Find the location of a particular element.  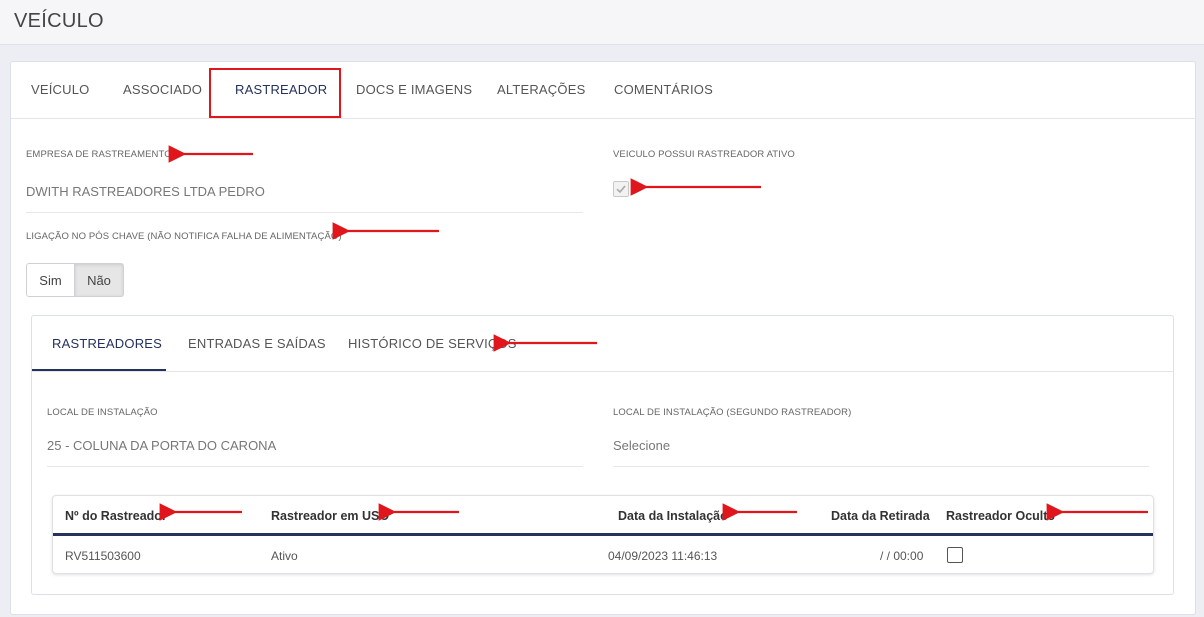

ligacao-nao-button: Não is located at coordinates (99, 280).